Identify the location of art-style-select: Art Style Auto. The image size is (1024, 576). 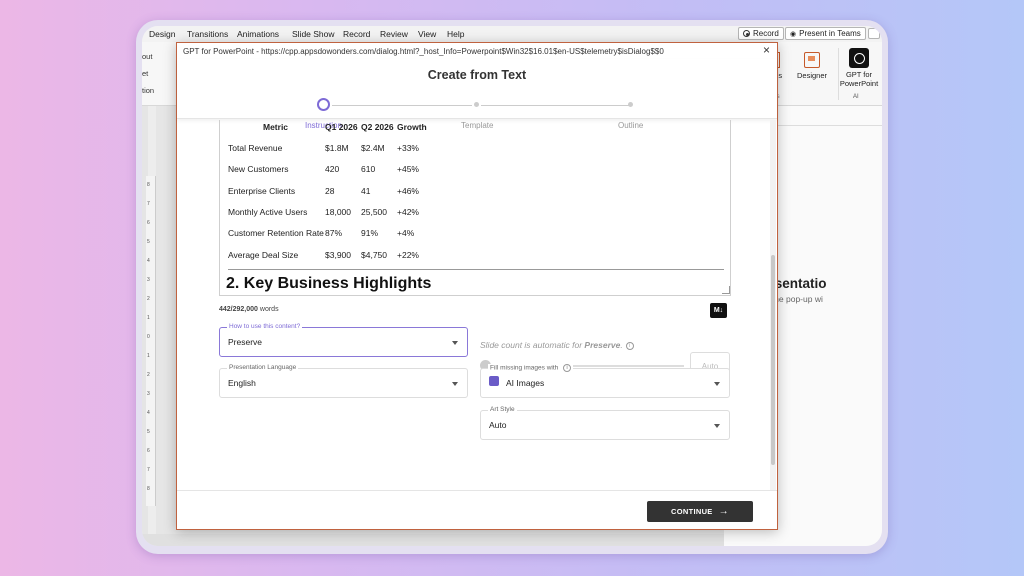
(605, 423).